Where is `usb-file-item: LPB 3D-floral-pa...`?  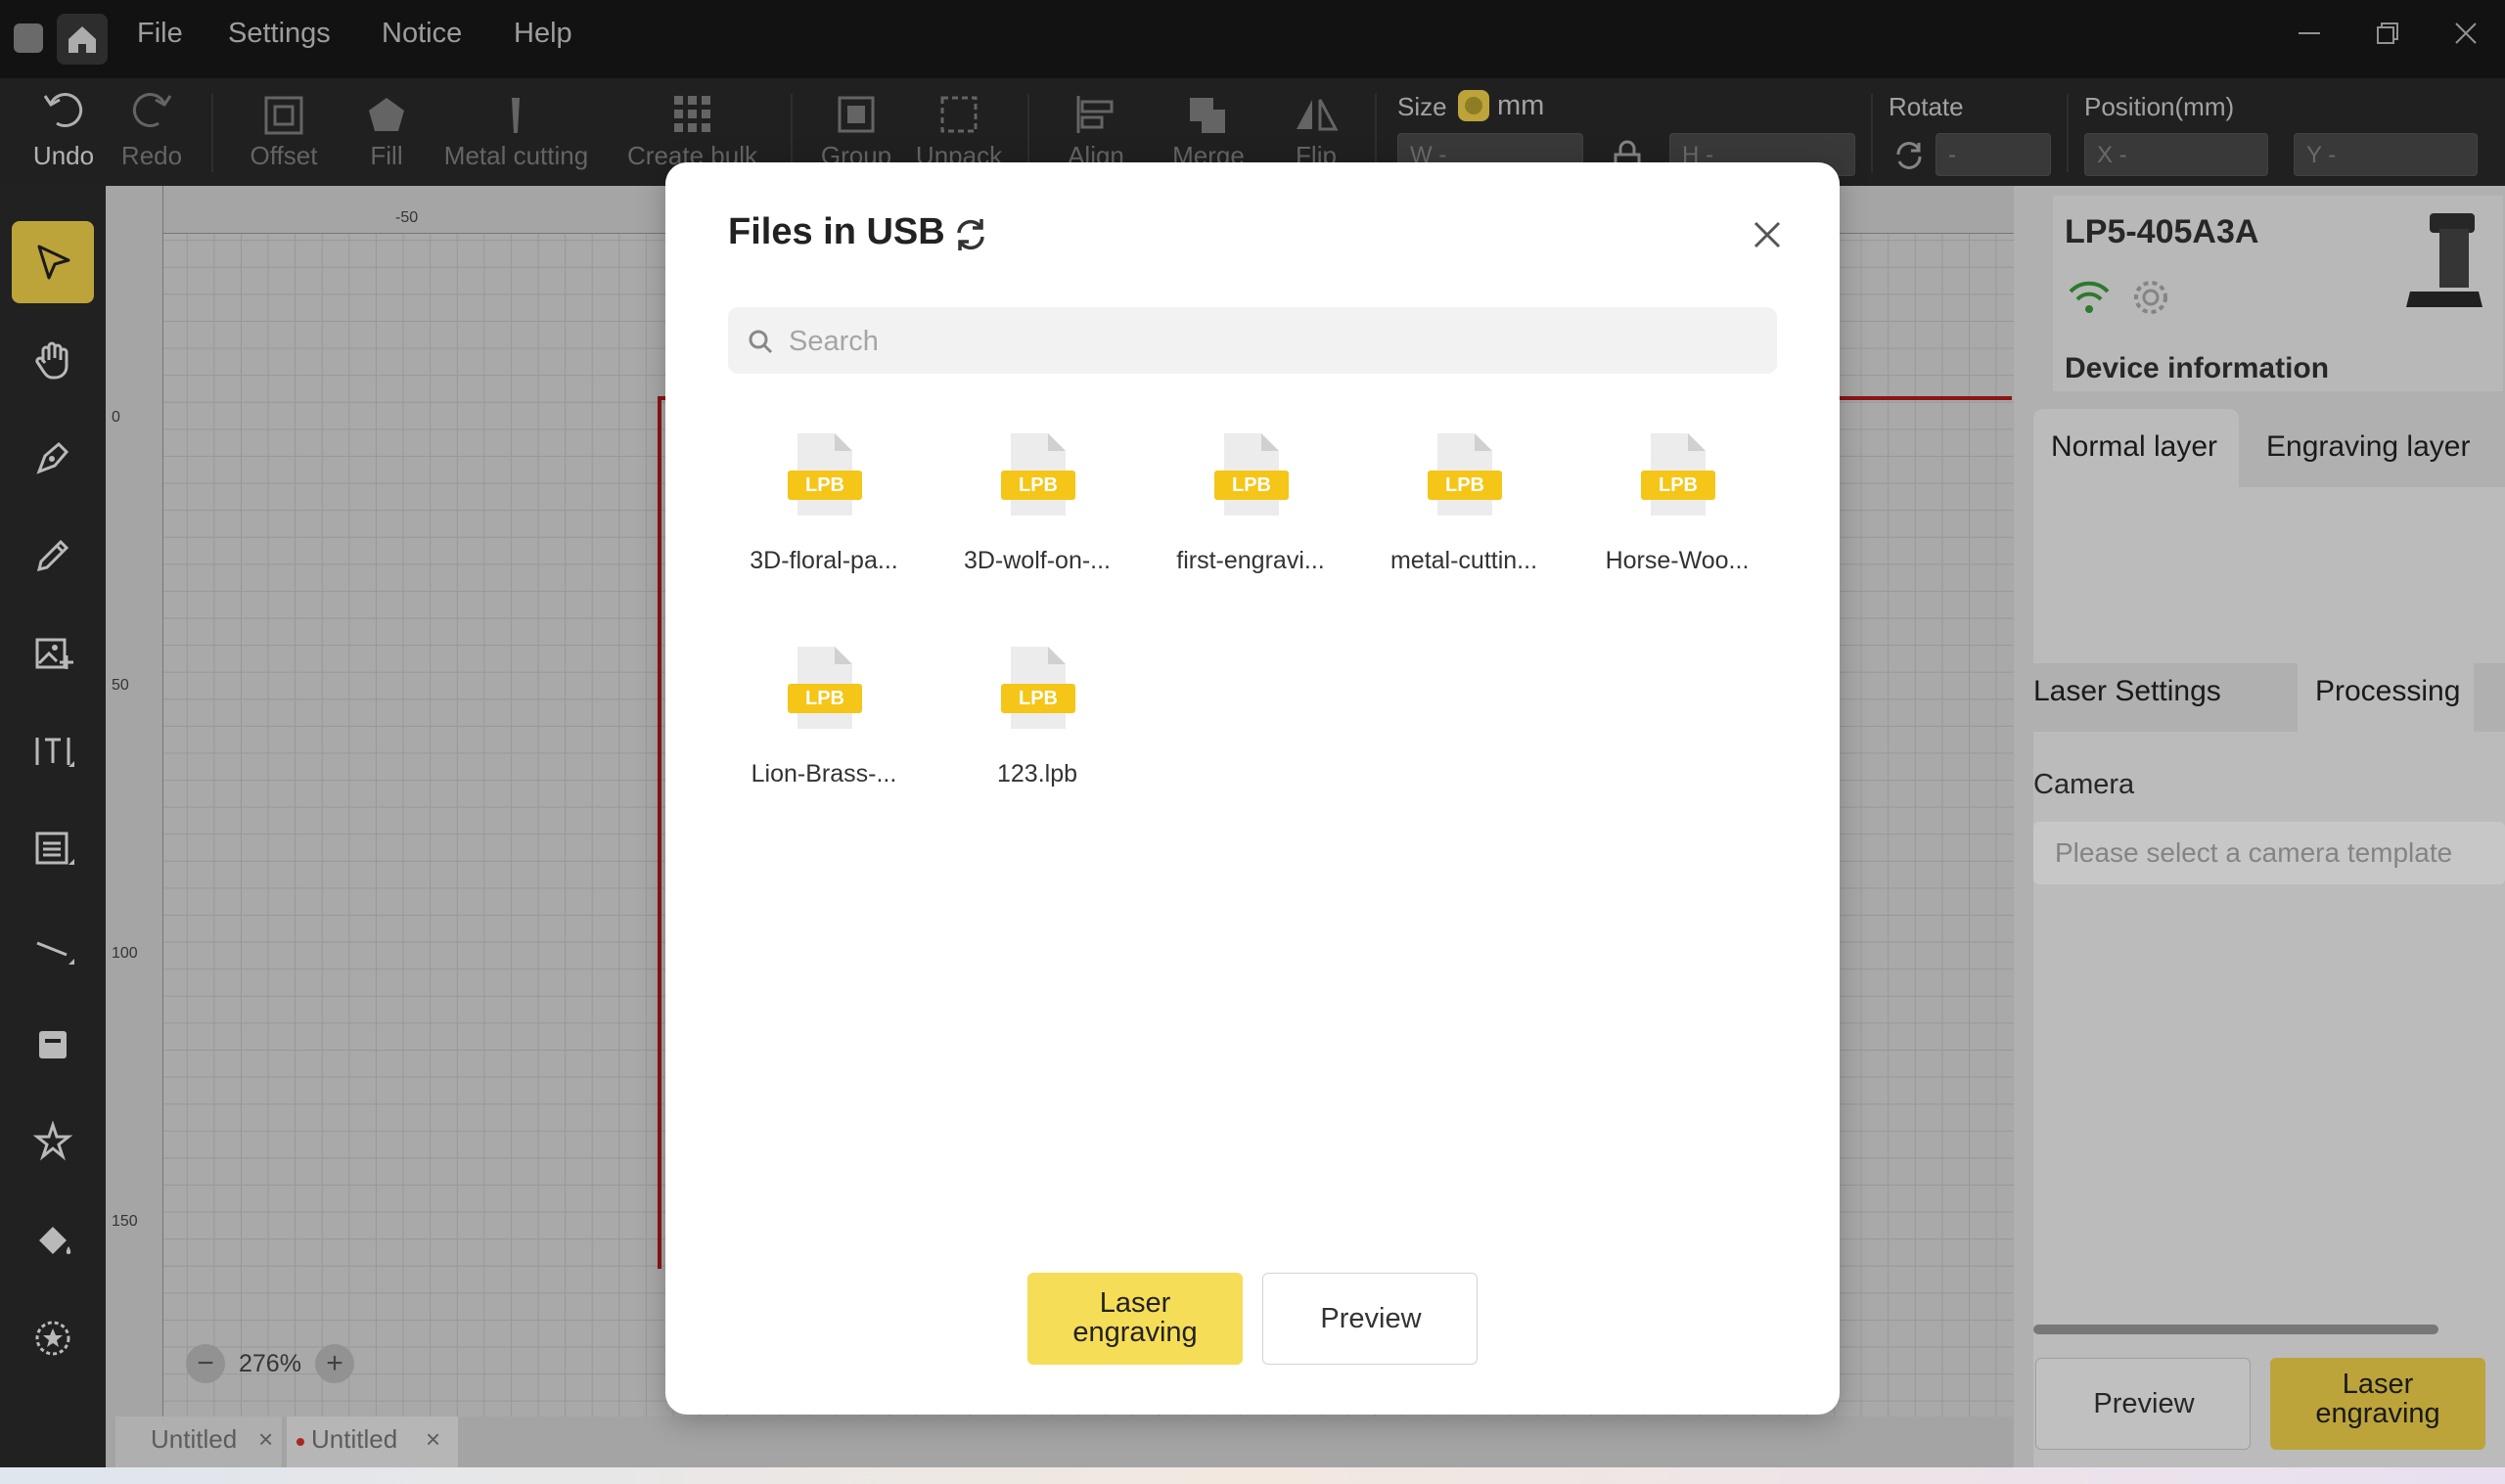
usb-file-item: LPB 3D-floral-pa... is located at coordinates (824, 519).